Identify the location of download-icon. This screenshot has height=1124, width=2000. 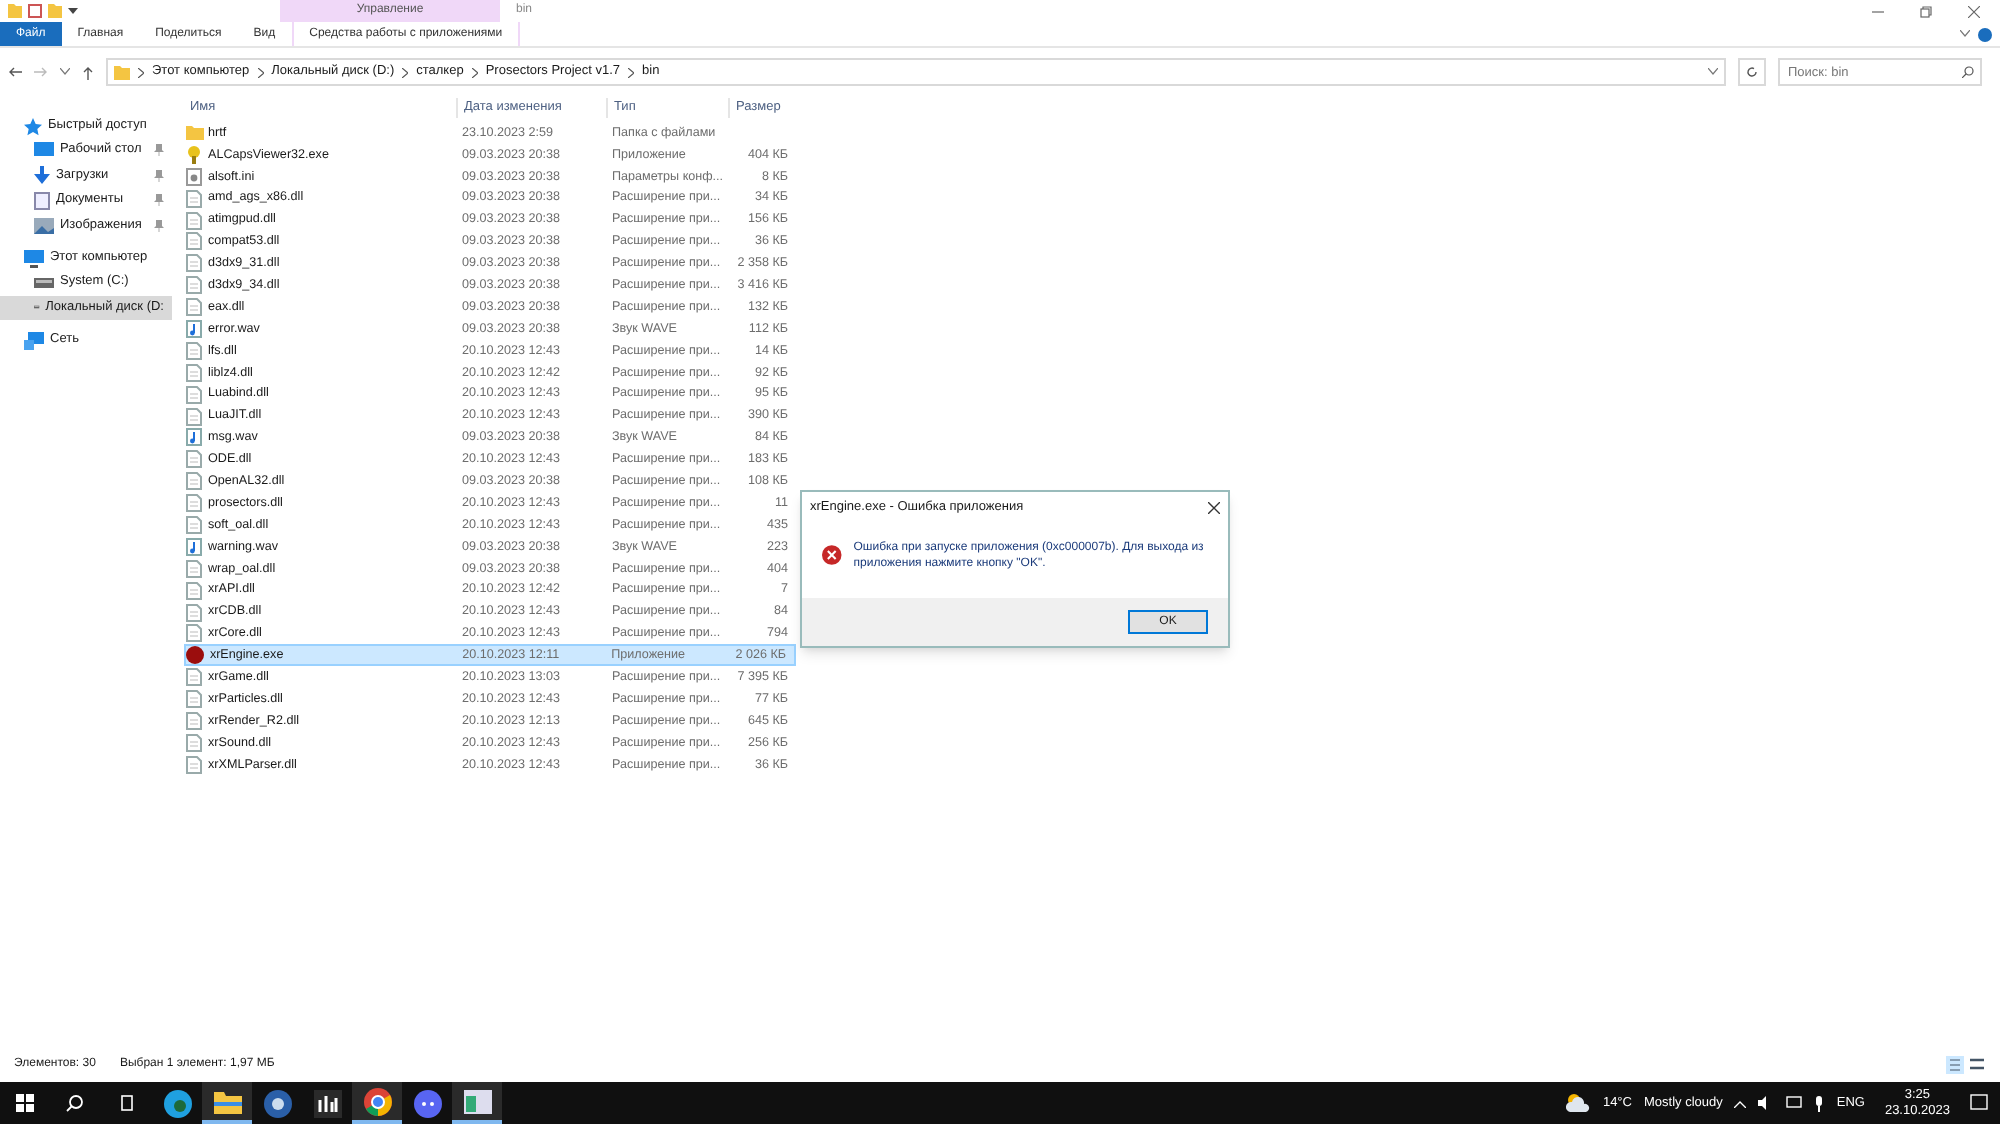
(42, 175).